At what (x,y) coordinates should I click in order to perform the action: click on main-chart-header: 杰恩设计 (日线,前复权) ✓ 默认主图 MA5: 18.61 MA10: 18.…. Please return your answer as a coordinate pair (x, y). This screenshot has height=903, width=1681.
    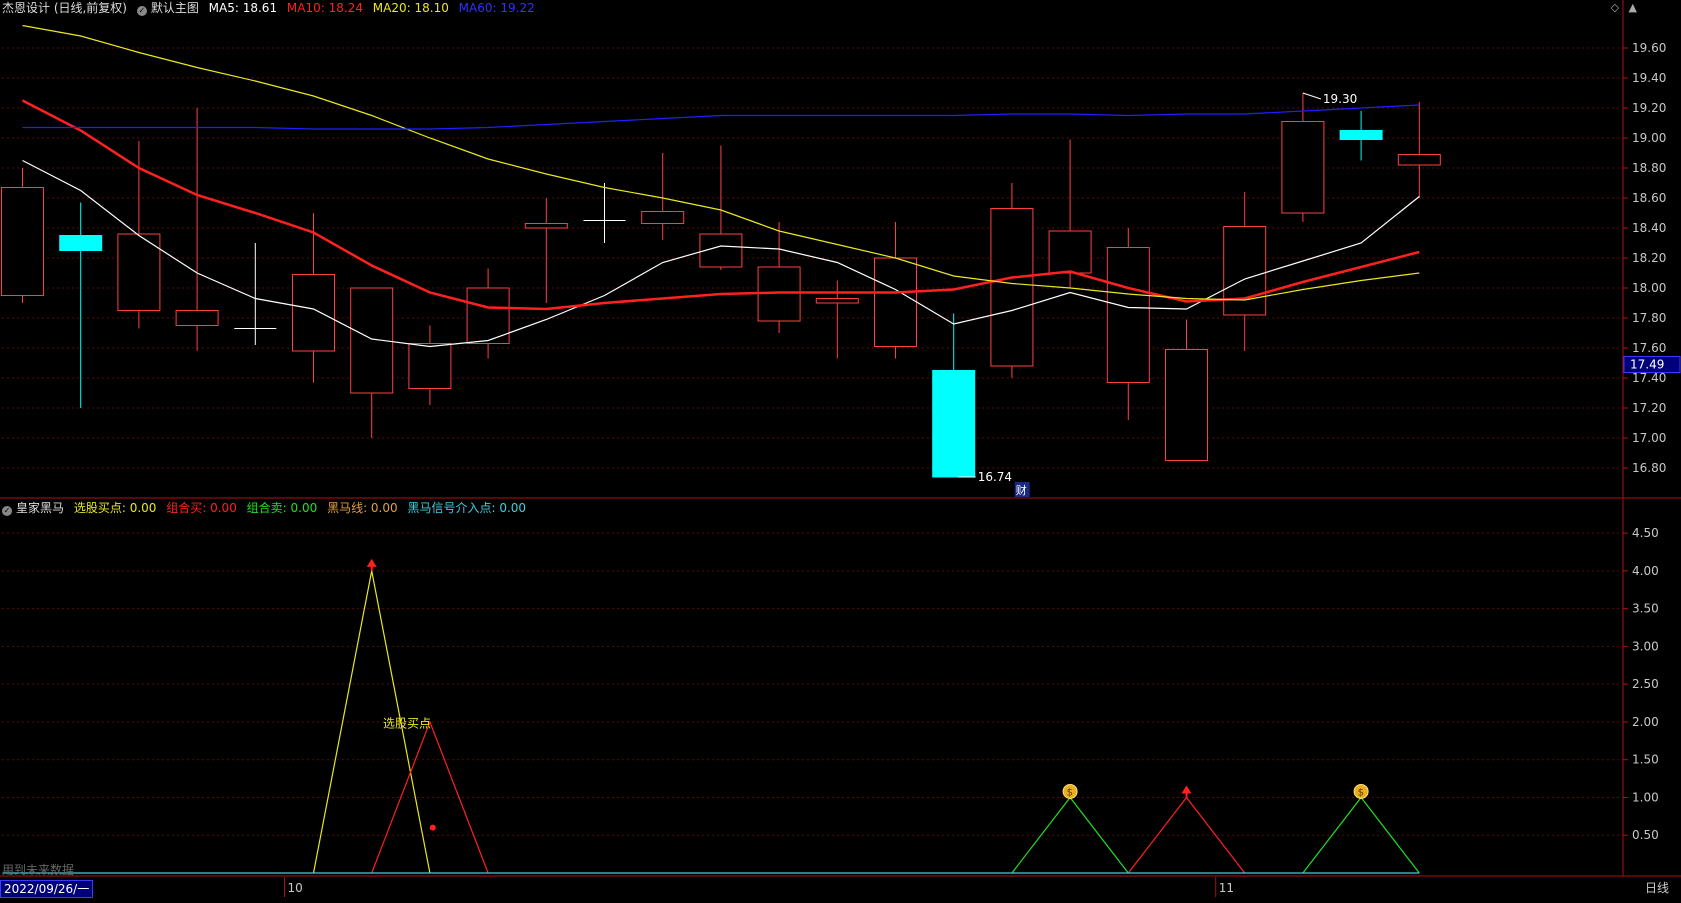
    Looking at the image, I should click on (271, 8).